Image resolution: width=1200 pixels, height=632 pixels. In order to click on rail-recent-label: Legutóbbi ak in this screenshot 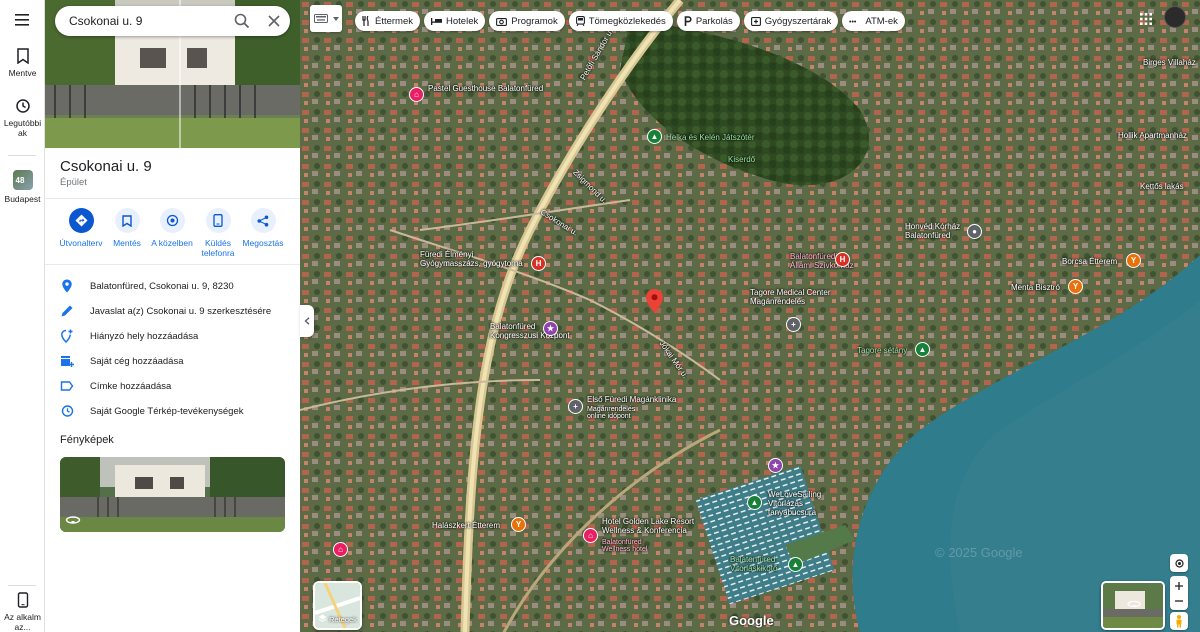, I will do `click(22, 128)`.